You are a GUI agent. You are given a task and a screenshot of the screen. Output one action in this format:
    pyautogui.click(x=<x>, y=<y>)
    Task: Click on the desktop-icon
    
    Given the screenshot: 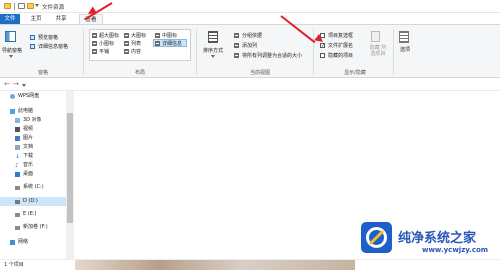 What is the action you would take?
    pyautogui.click(x=17, y=174)
    